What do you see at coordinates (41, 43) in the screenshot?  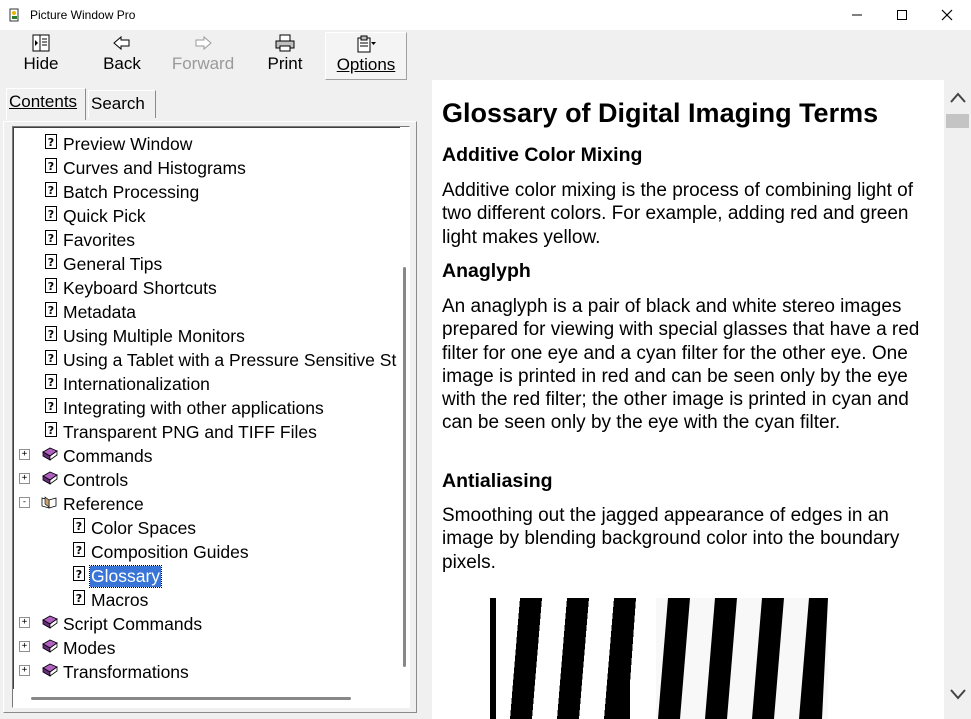 I see `hide-icon` at bounding box center [41, 43].